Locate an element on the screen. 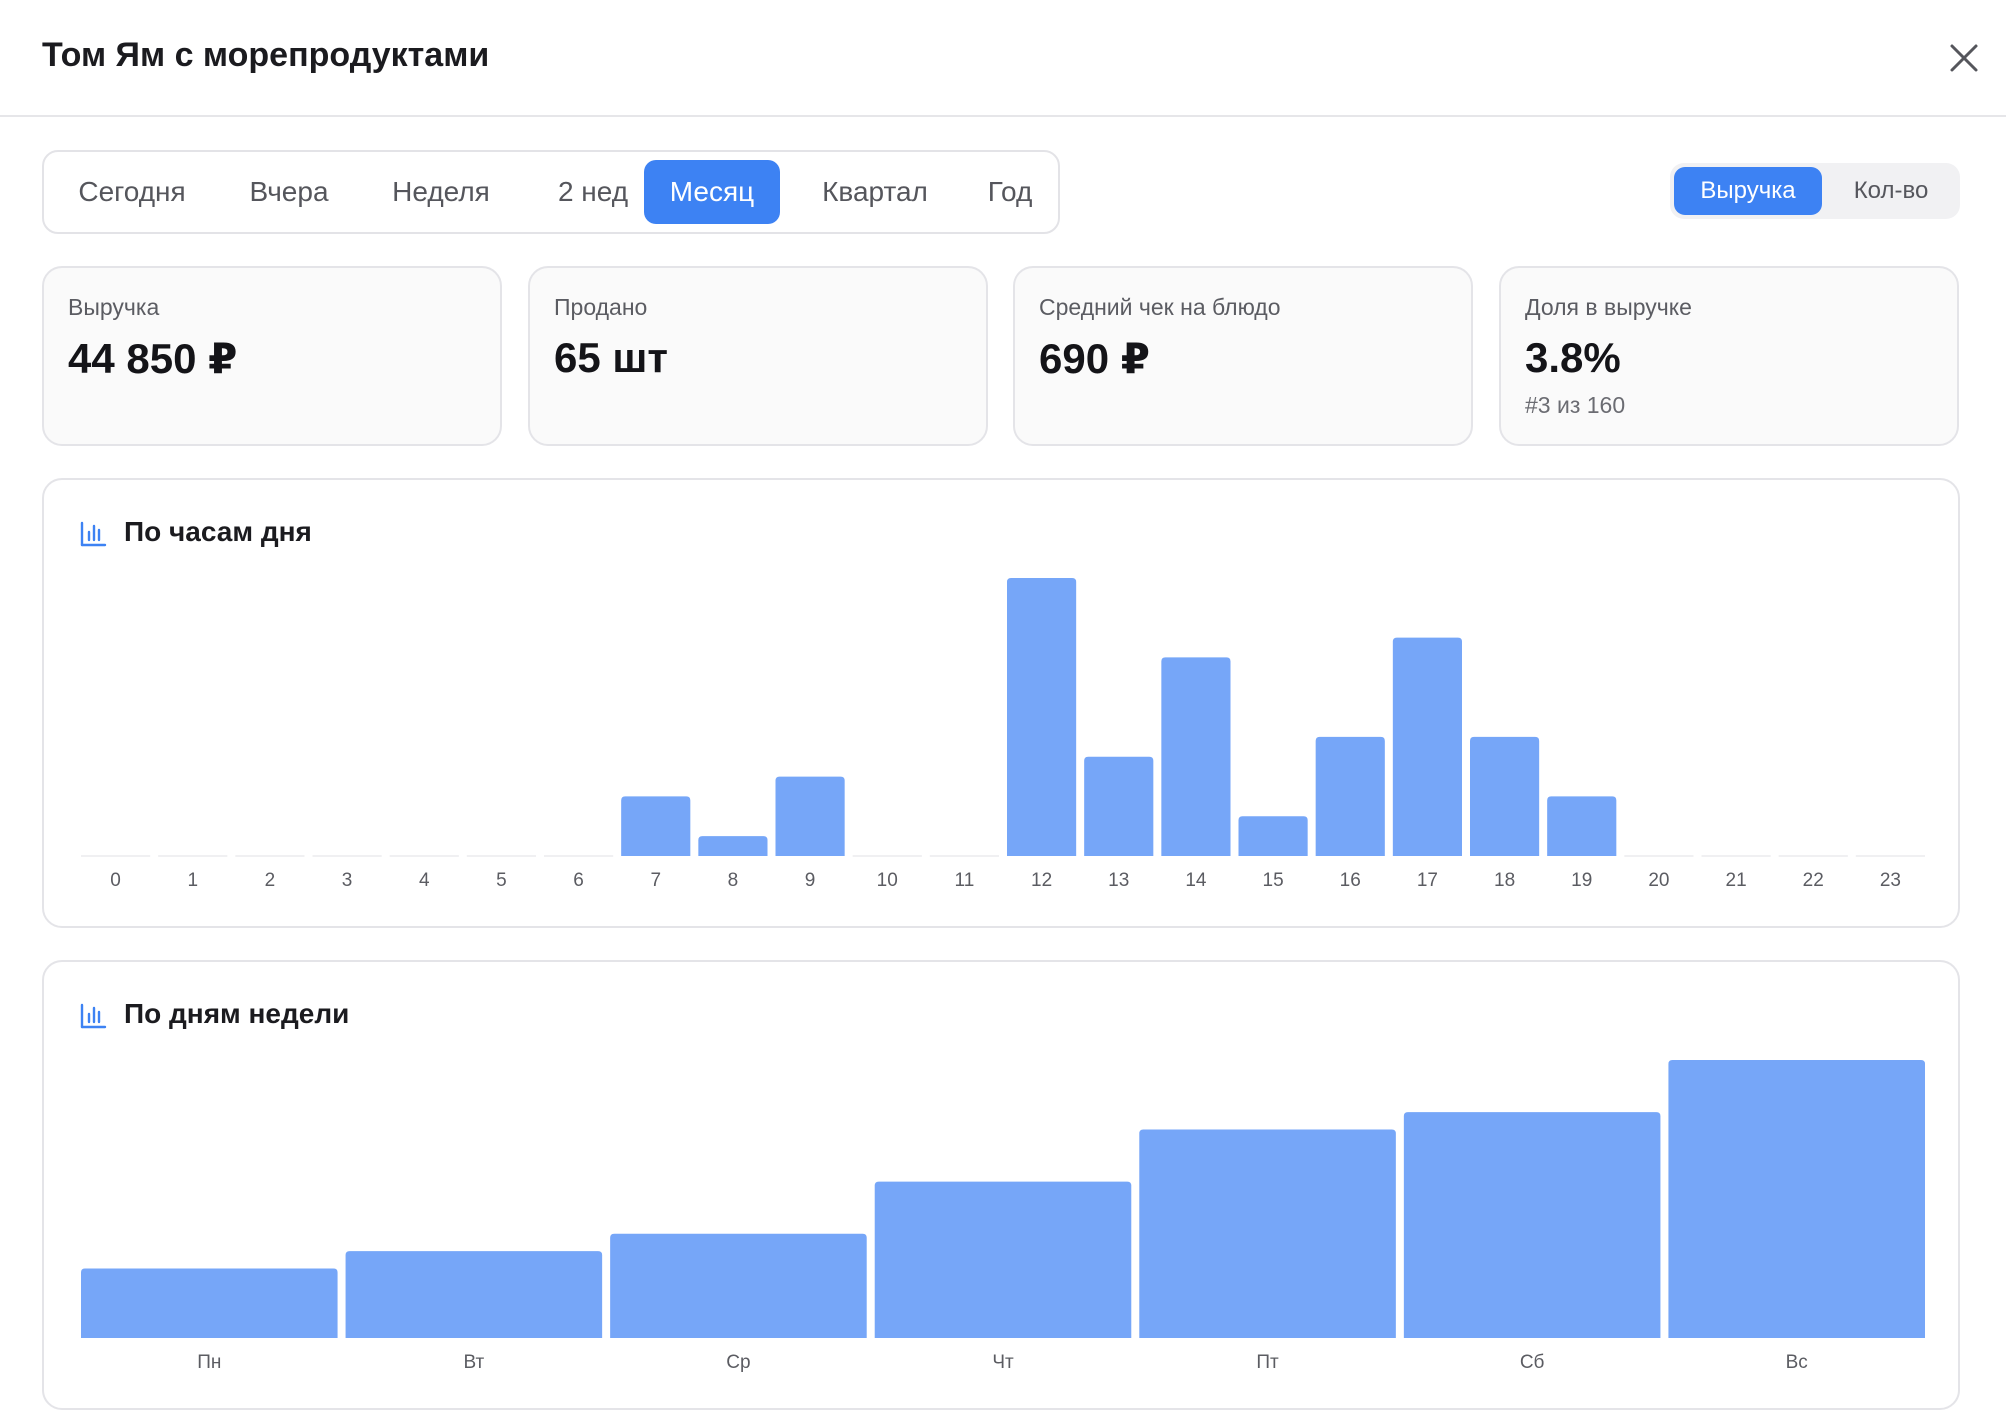 The image size is (2006, 1428). x-tick-label: 21 is located at coordinates (1736, 880).